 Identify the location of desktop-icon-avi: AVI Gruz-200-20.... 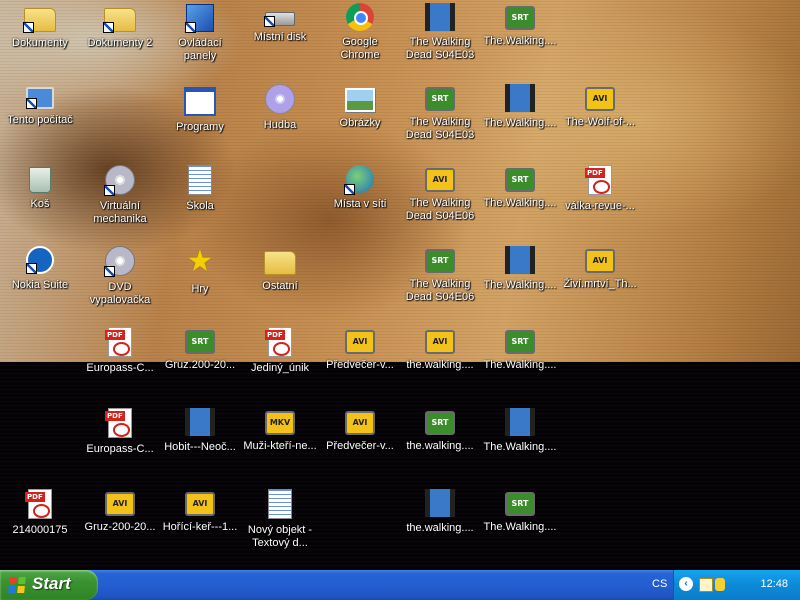
(120, 526).